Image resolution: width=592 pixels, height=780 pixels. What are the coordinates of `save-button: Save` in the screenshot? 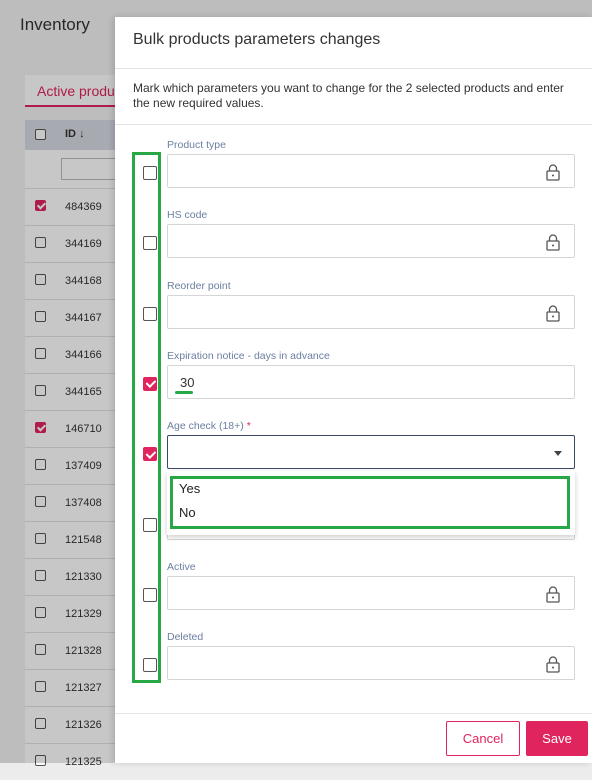 It's located at (557, 738).